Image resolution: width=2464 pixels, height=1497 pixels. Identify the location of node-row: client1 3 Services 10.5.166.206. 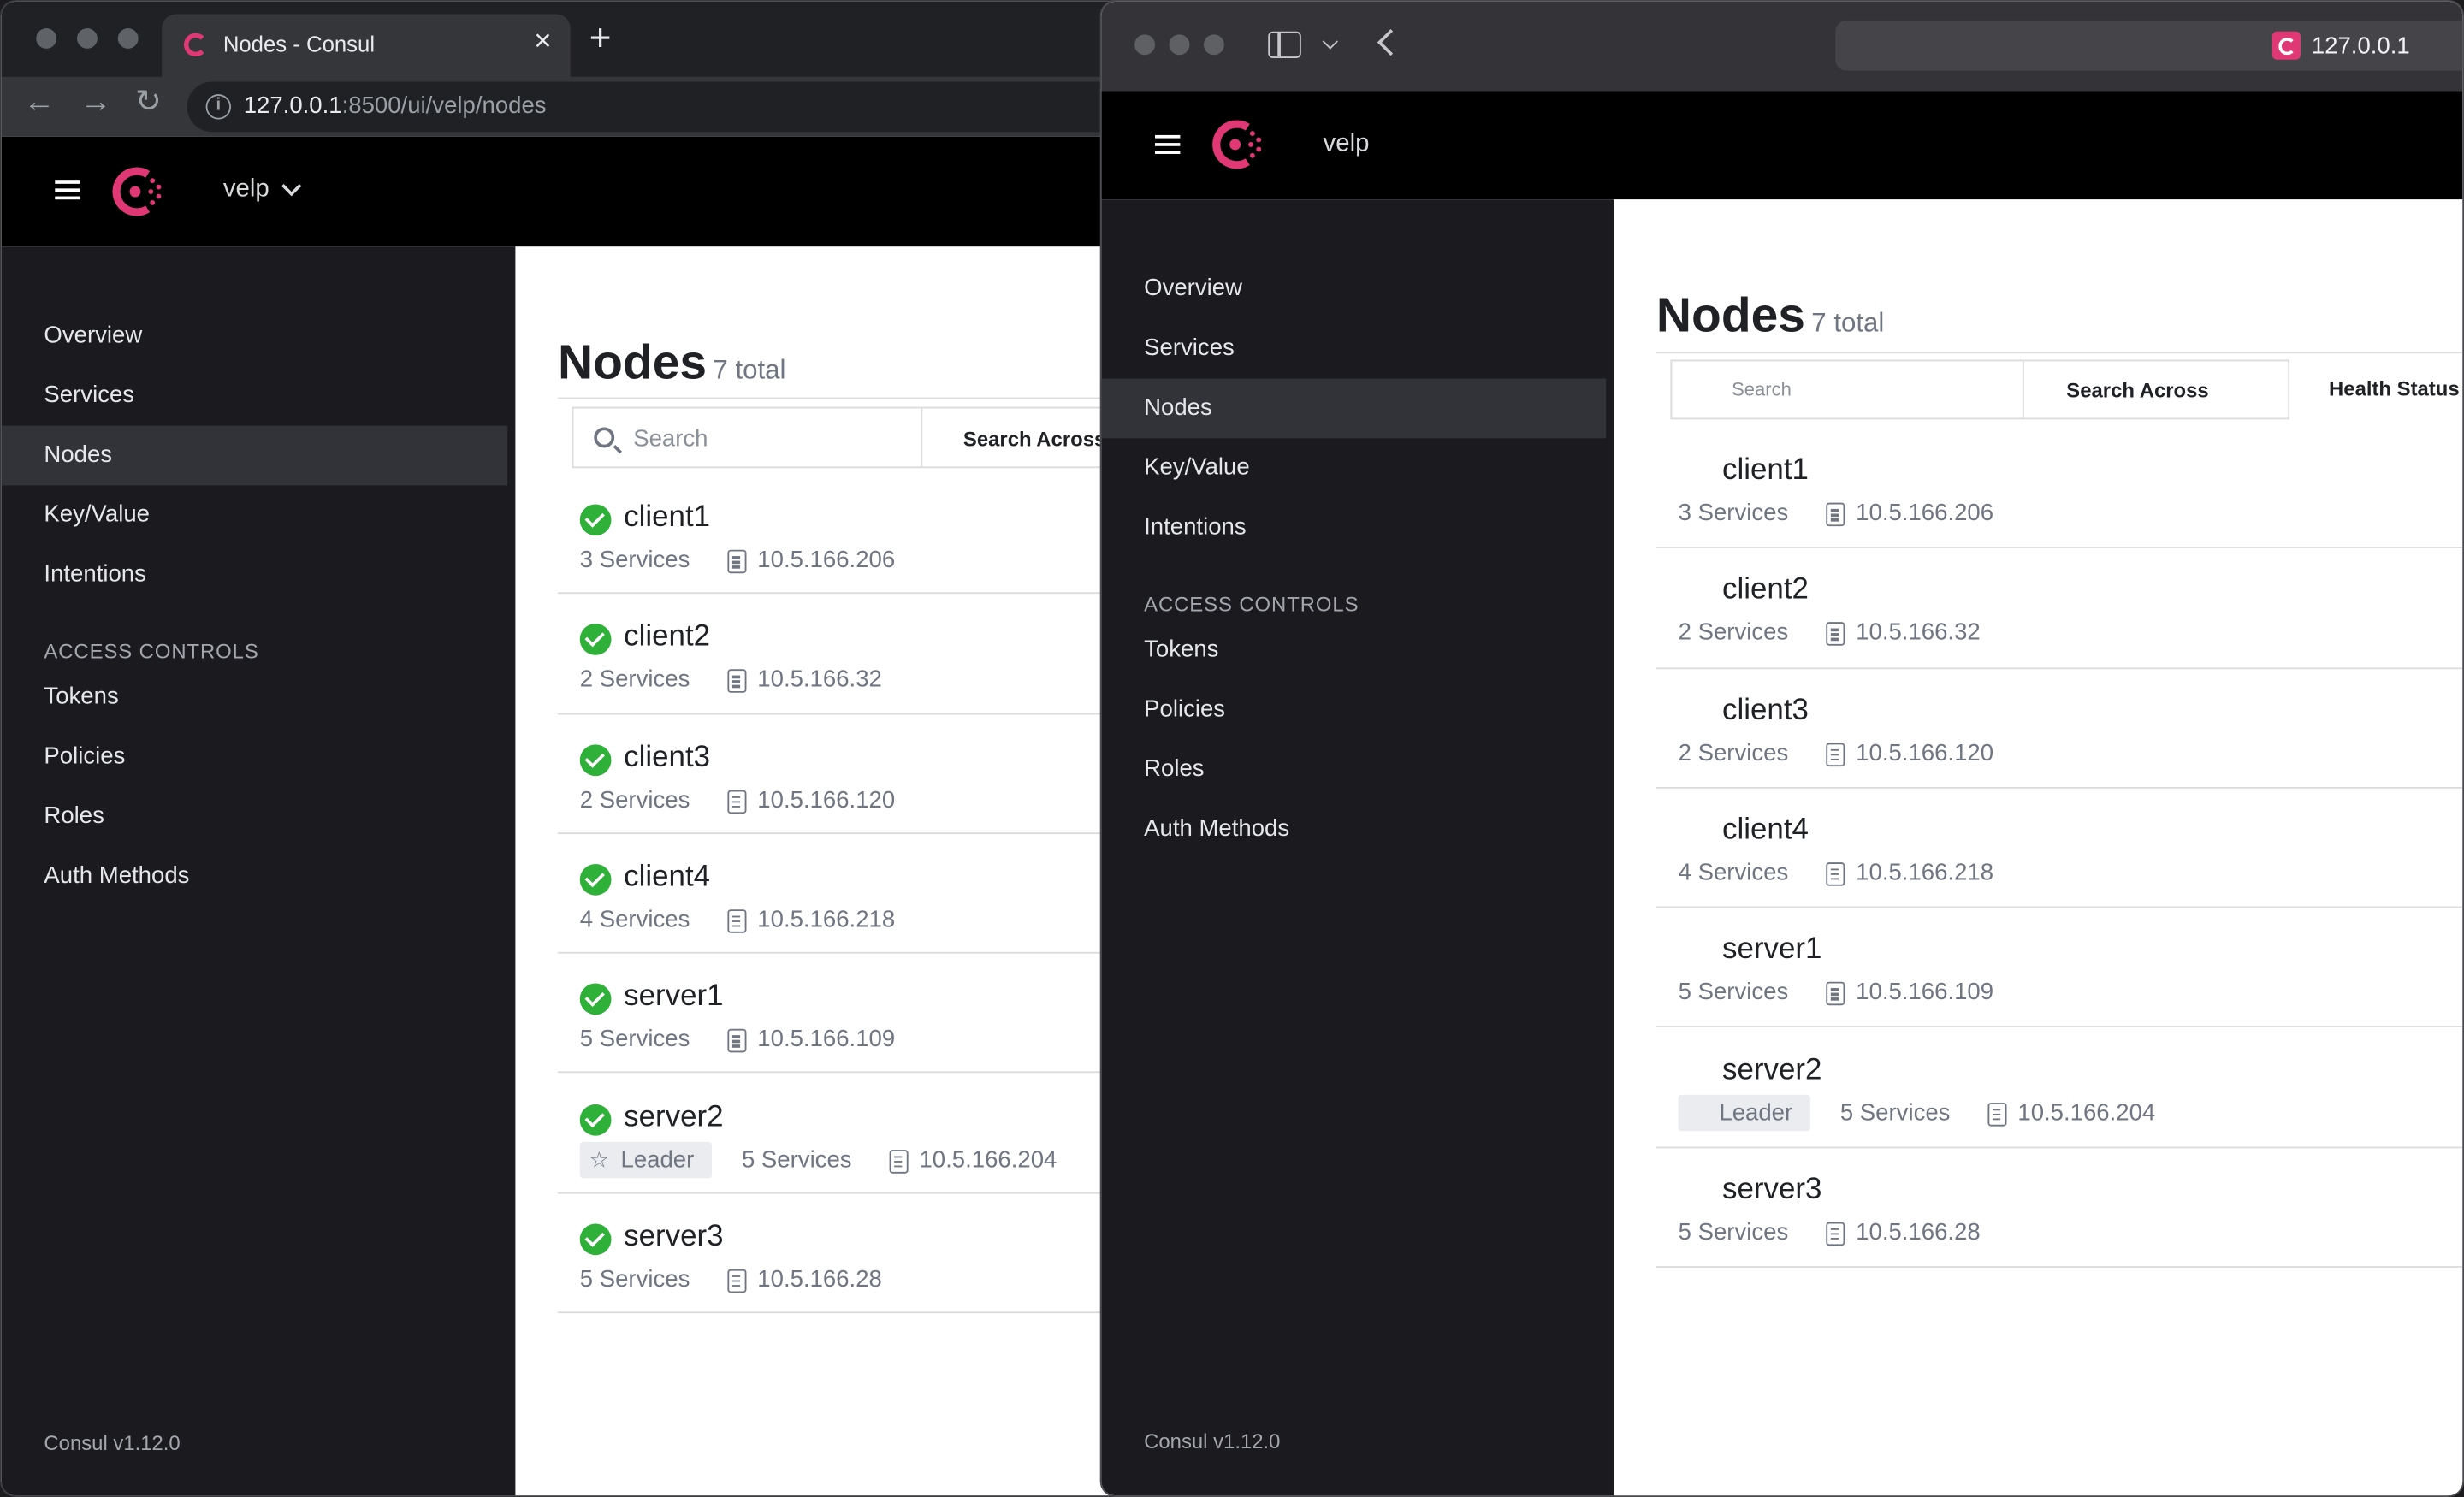
(2038, 489).